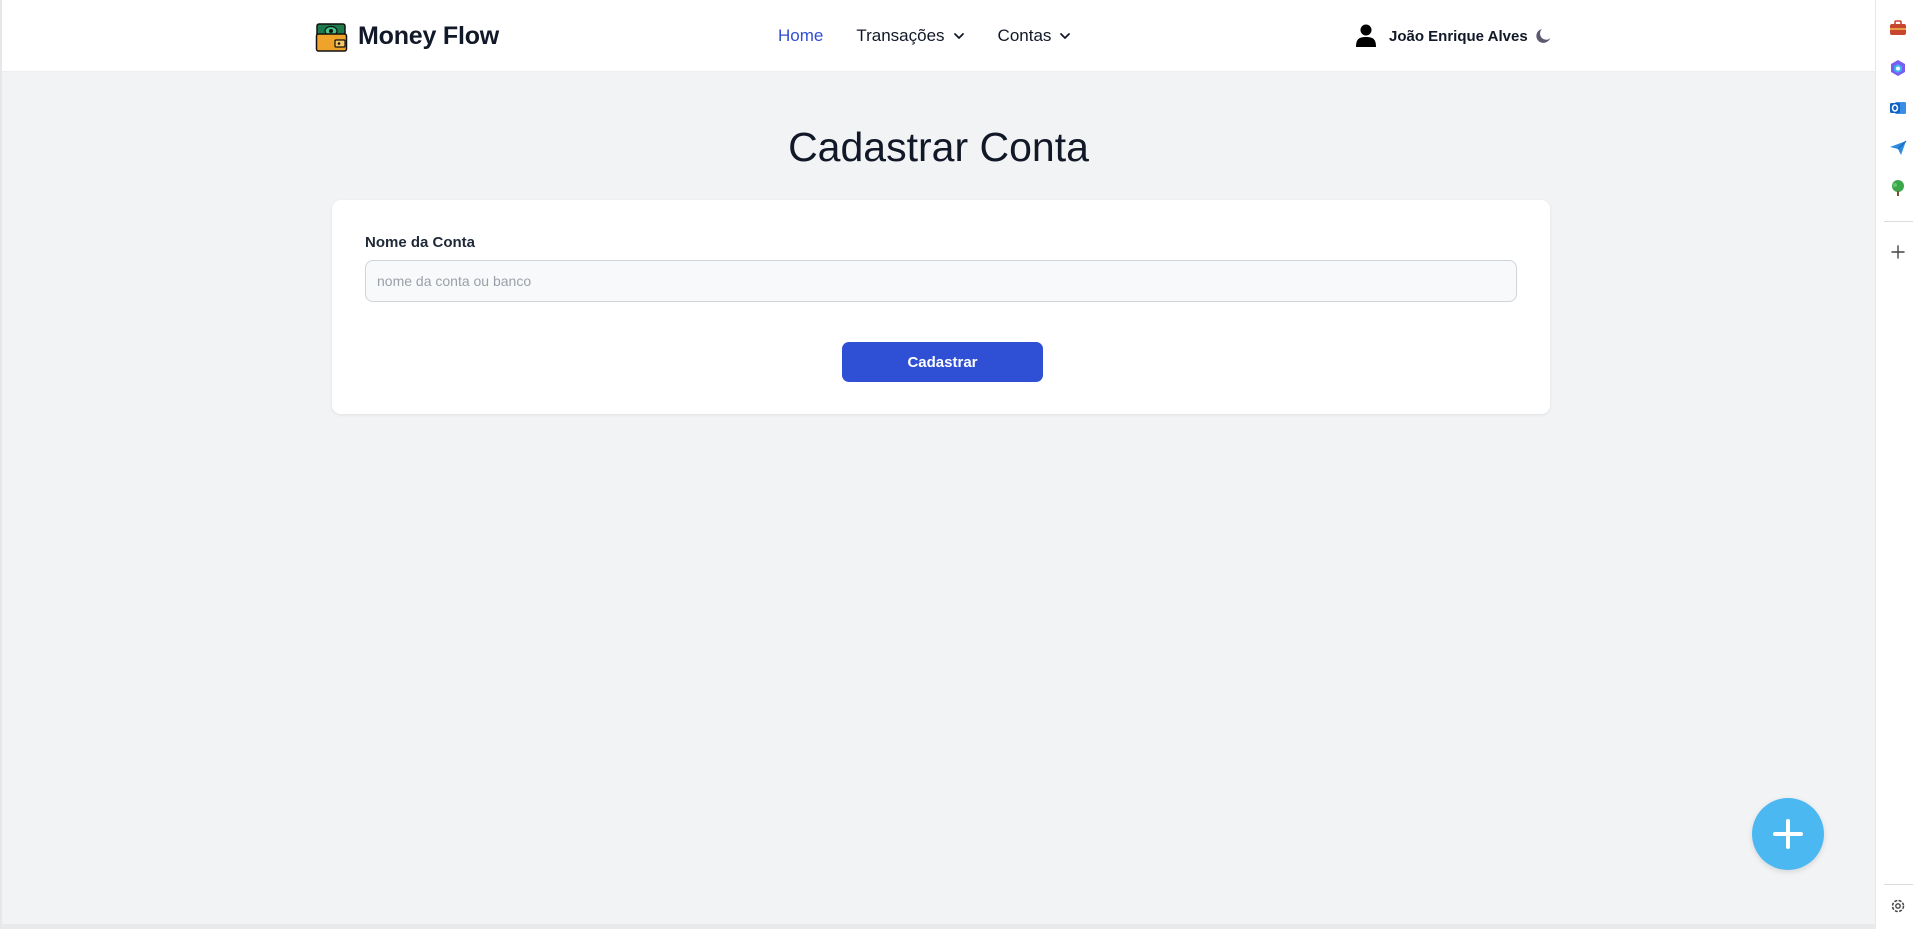 The height and width of the screenshot is (929, 1919). Describe the element at coordinates (1898, 68) in the screenshot. I see `copilot-icon` at that location.